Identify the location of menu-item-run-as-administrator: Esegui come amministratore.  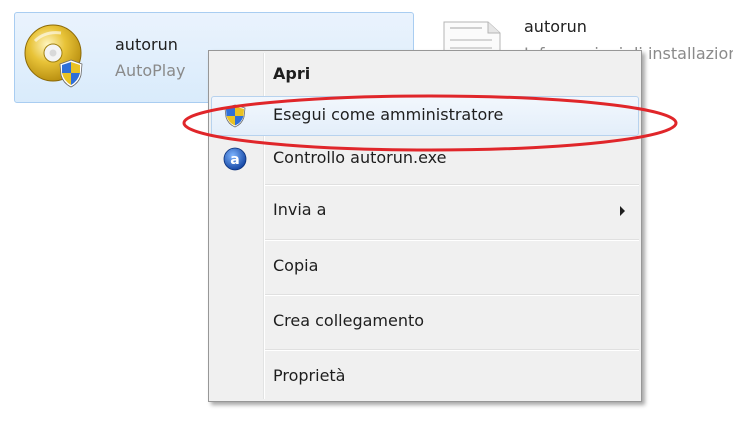
(425, 116).